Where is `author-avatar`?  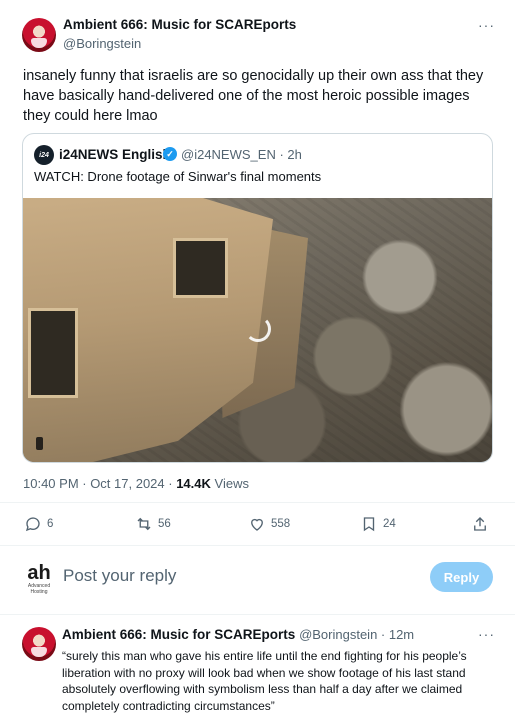
author-avatar is located at coordinates (39, 35).